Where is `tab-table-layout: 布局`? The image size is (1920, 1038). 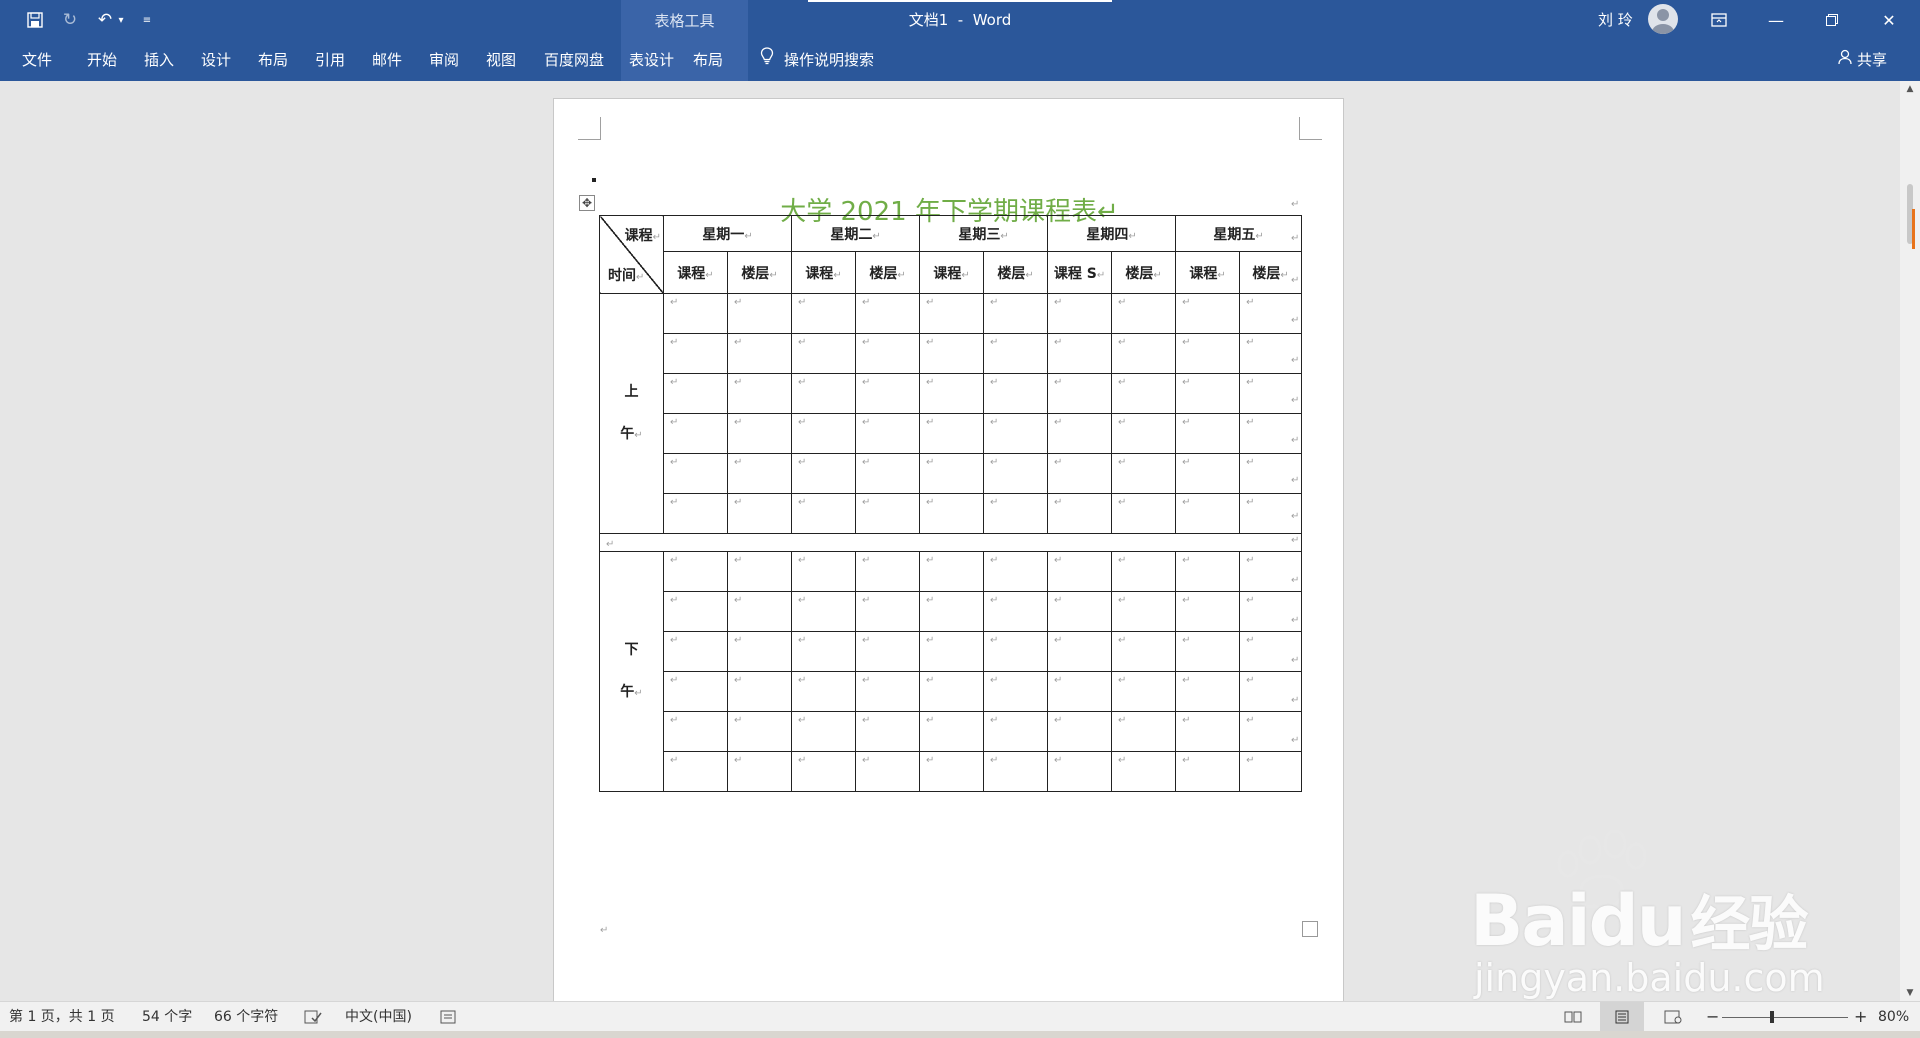 tab-table-layout: 布局 is located at coordinates (716, 60).